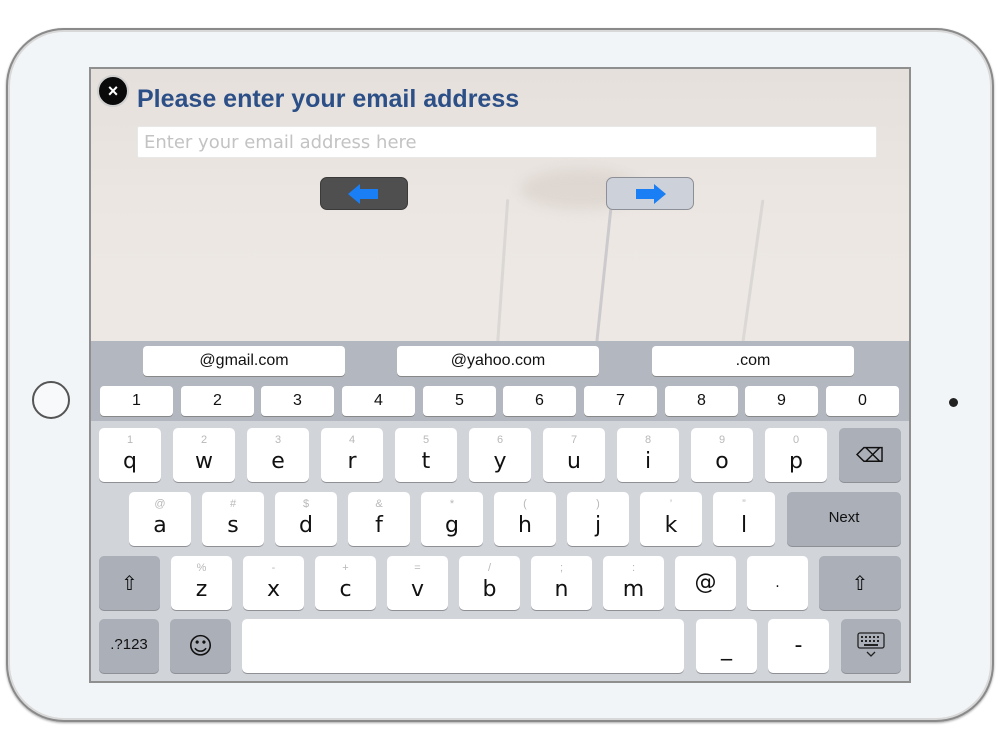  What do you see at coordinates (598, 525) in the screenshot?
I see `key-label: j` at bounding box center [598, 525].